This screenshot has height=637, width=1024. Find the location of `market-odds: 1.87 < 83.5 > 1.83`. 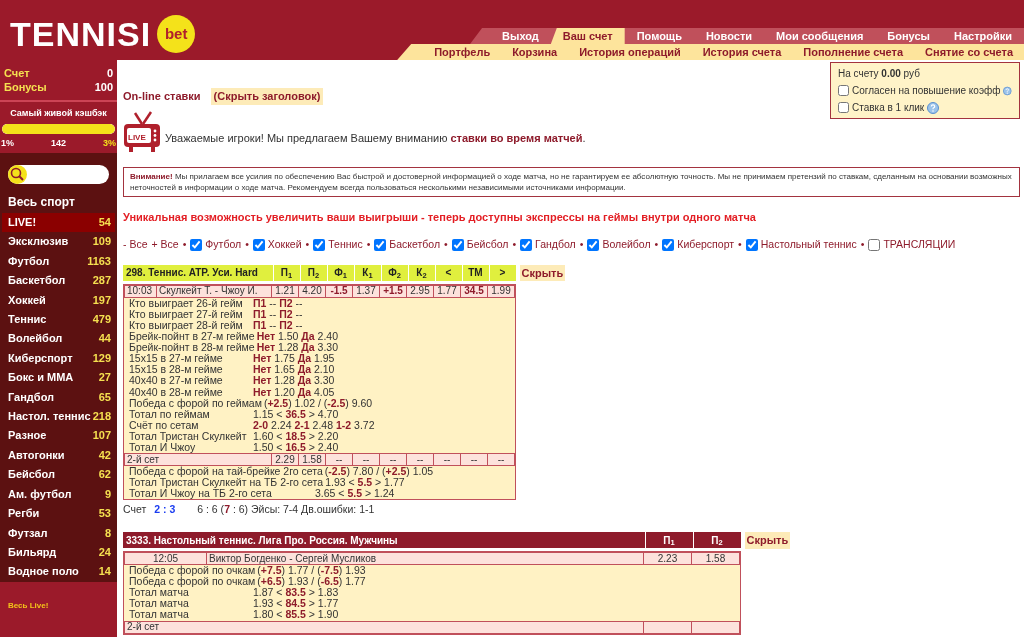

market-odds: 1.87 < 83.5 > 1.83 is located at coordinates (296, 593).